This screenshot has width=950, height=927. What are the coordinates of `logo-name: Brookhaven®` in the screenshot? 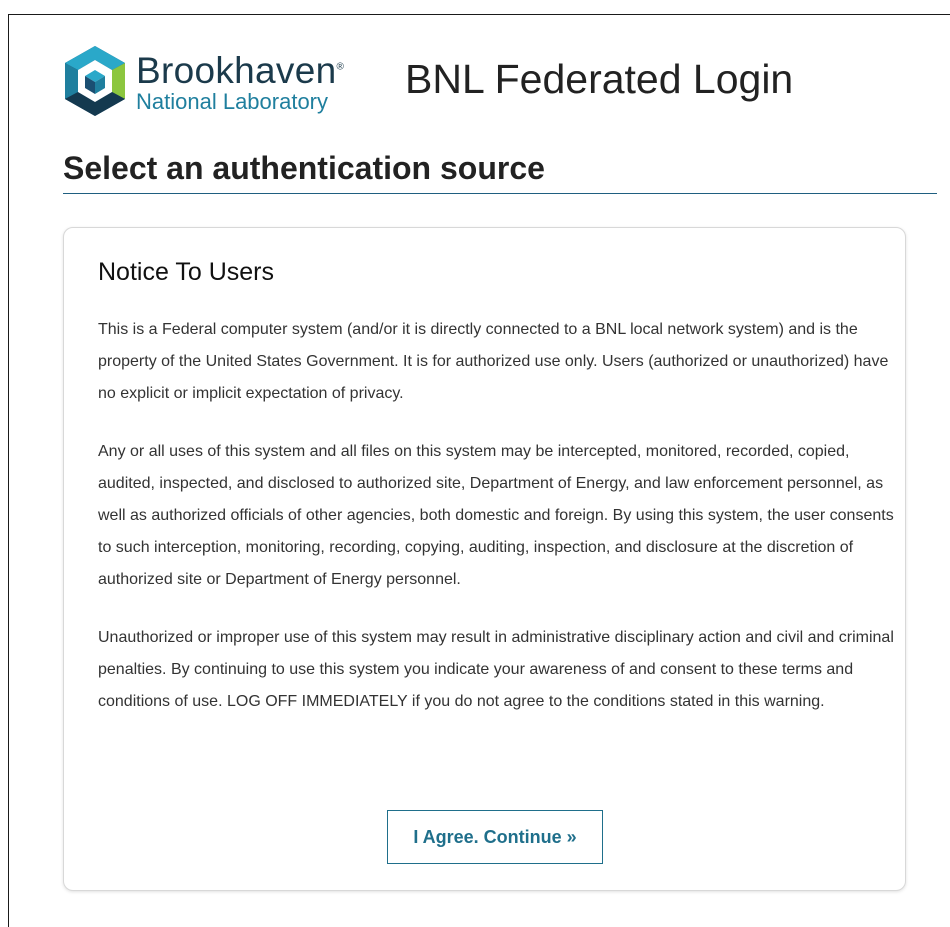 It's located at (240, 70).